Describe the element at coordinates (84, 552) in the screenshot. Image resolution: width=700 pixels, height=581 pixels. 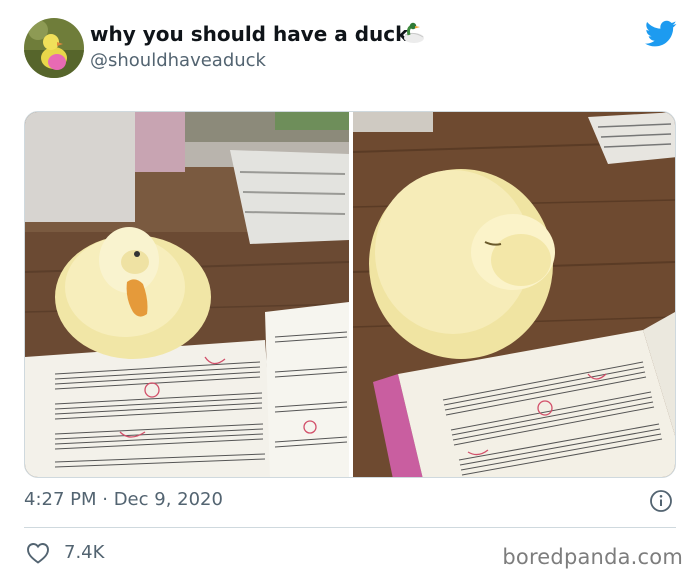
I see `like-count: 7.4K` at that location.